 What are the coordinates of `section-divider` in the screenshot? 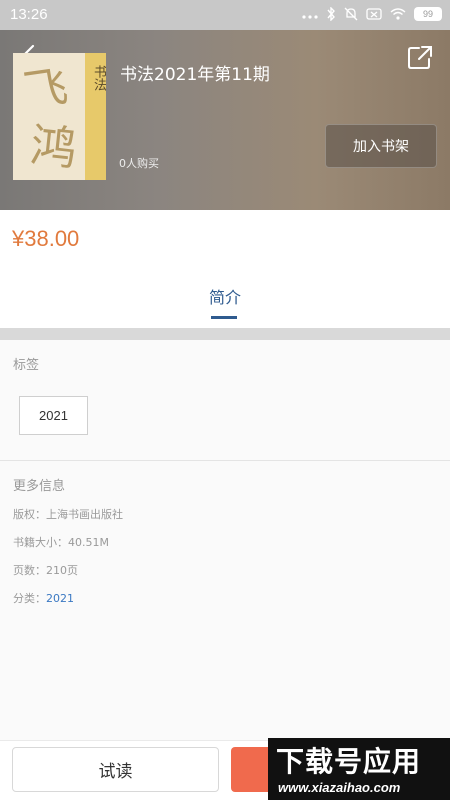 It's located at (225, 334).